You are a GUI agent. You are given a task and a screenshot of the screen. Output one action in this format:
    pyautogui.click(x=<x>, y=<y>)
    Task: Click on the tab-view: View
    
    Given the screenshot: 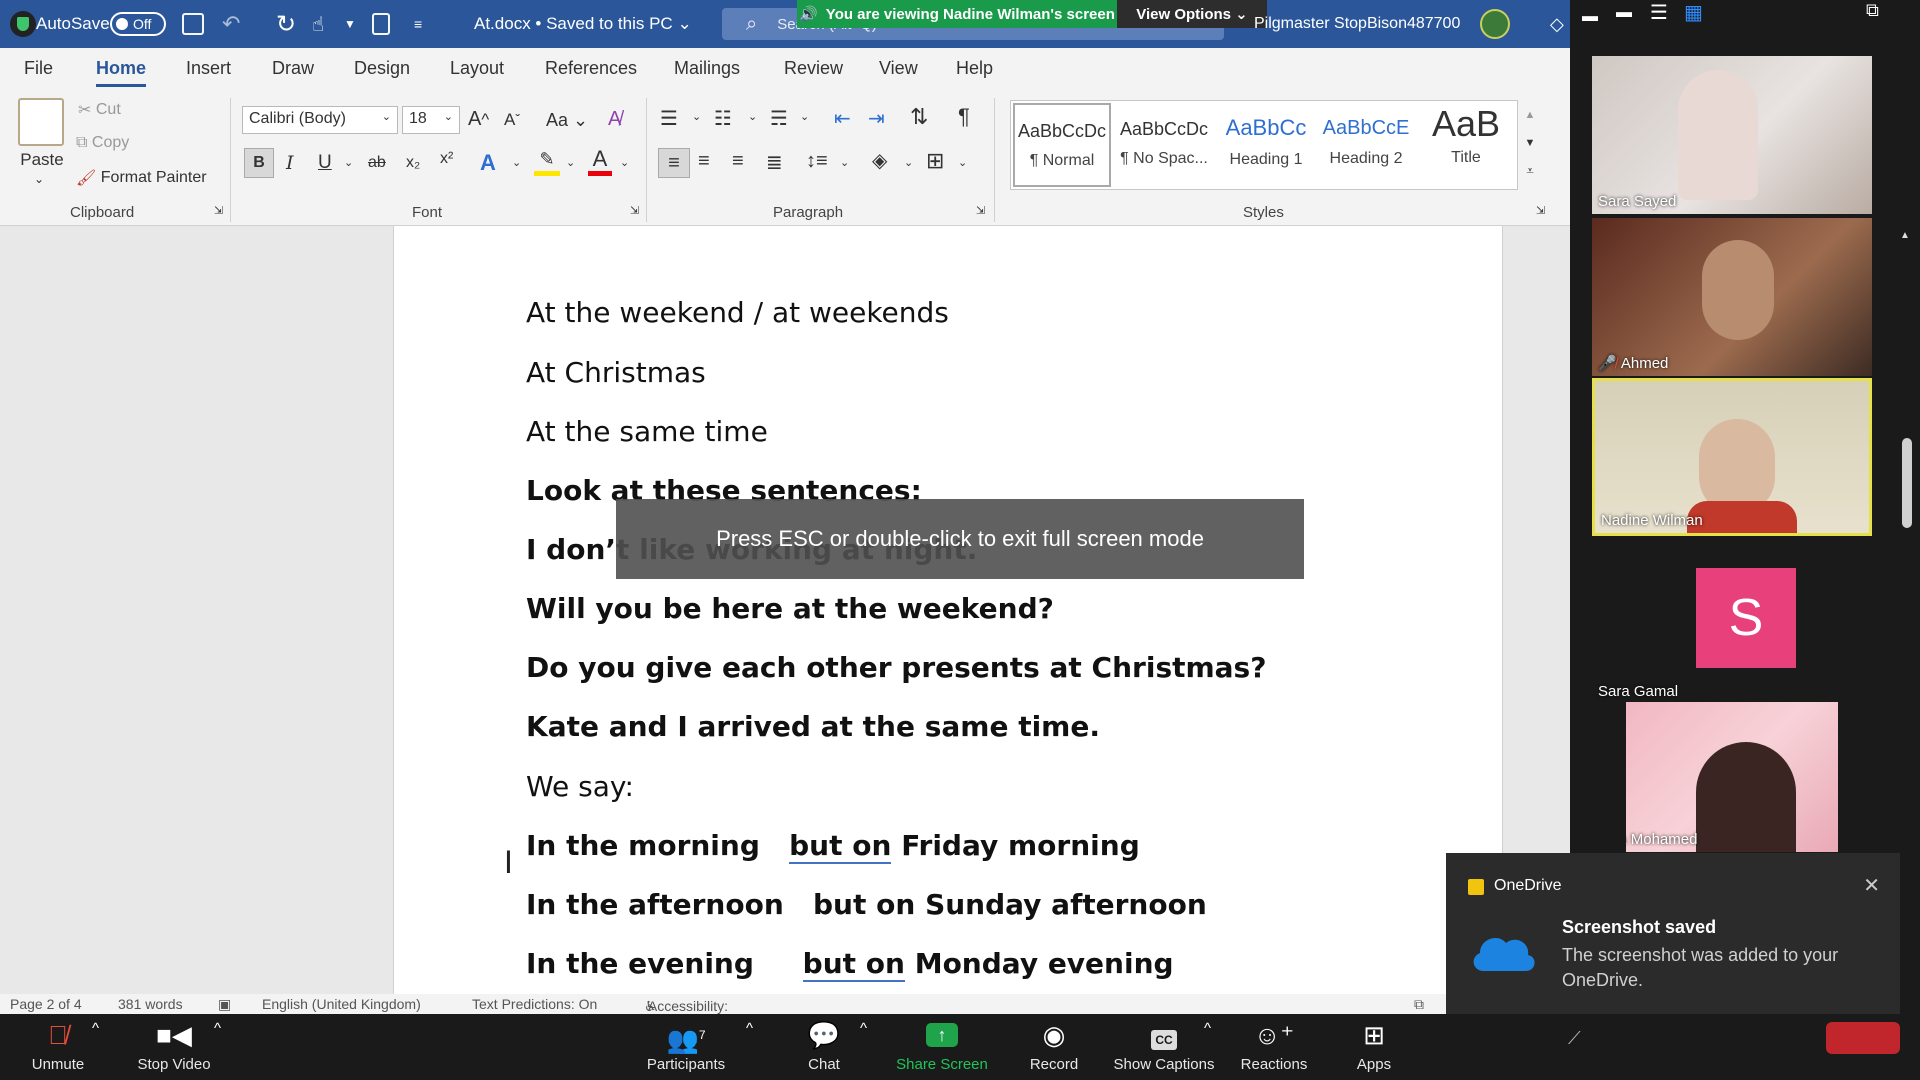 What is the action you would take?
    pyautogui.click(x=898, y=68)
    